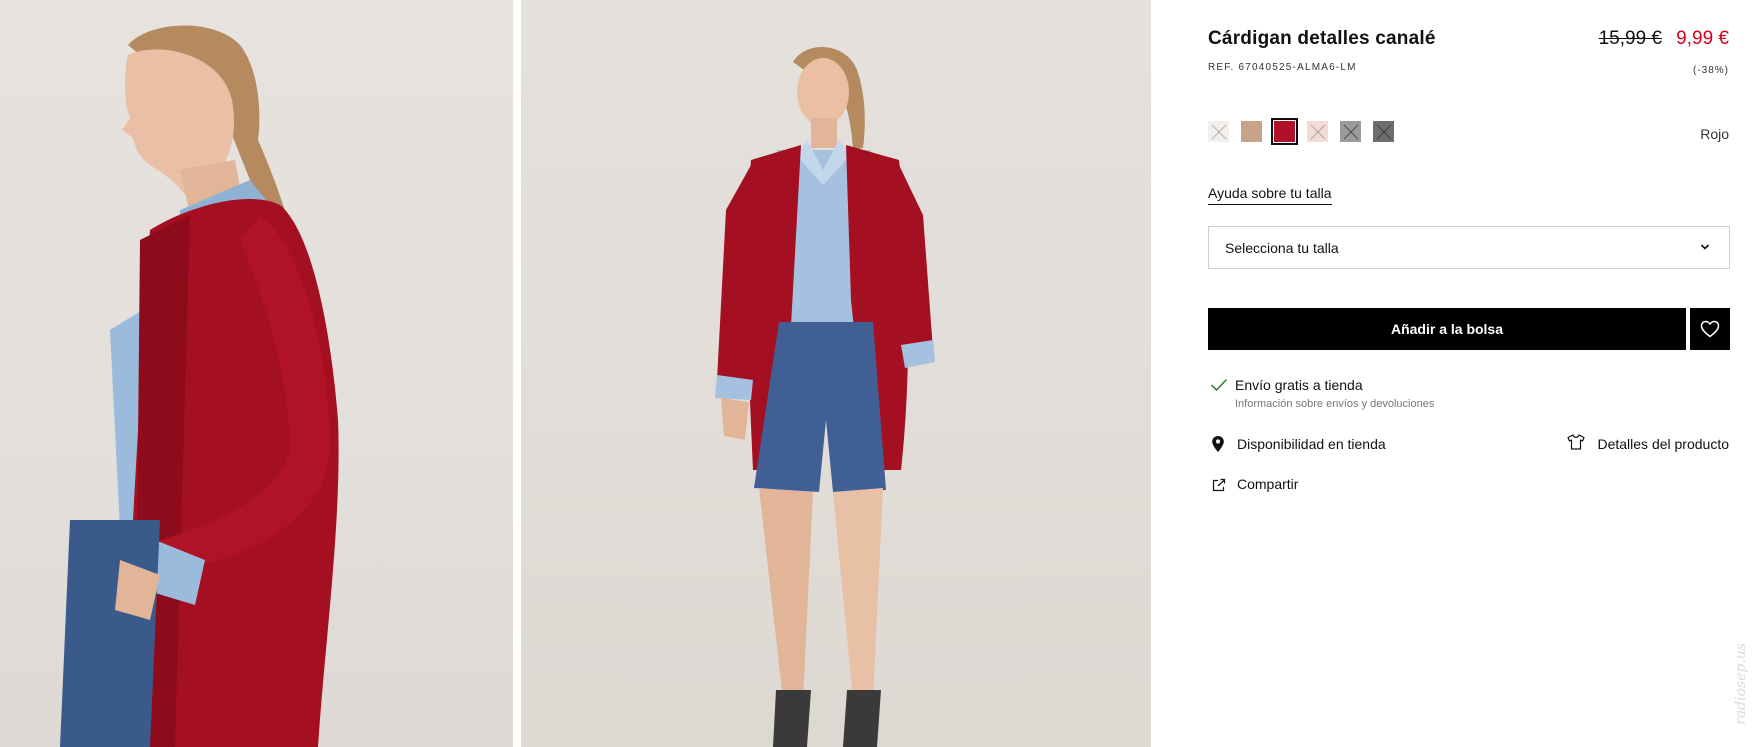 This screenshot has width=1753, height=747. I want to click on store-availability-link: Disponibilidad en tienda, so click(1311, 444).